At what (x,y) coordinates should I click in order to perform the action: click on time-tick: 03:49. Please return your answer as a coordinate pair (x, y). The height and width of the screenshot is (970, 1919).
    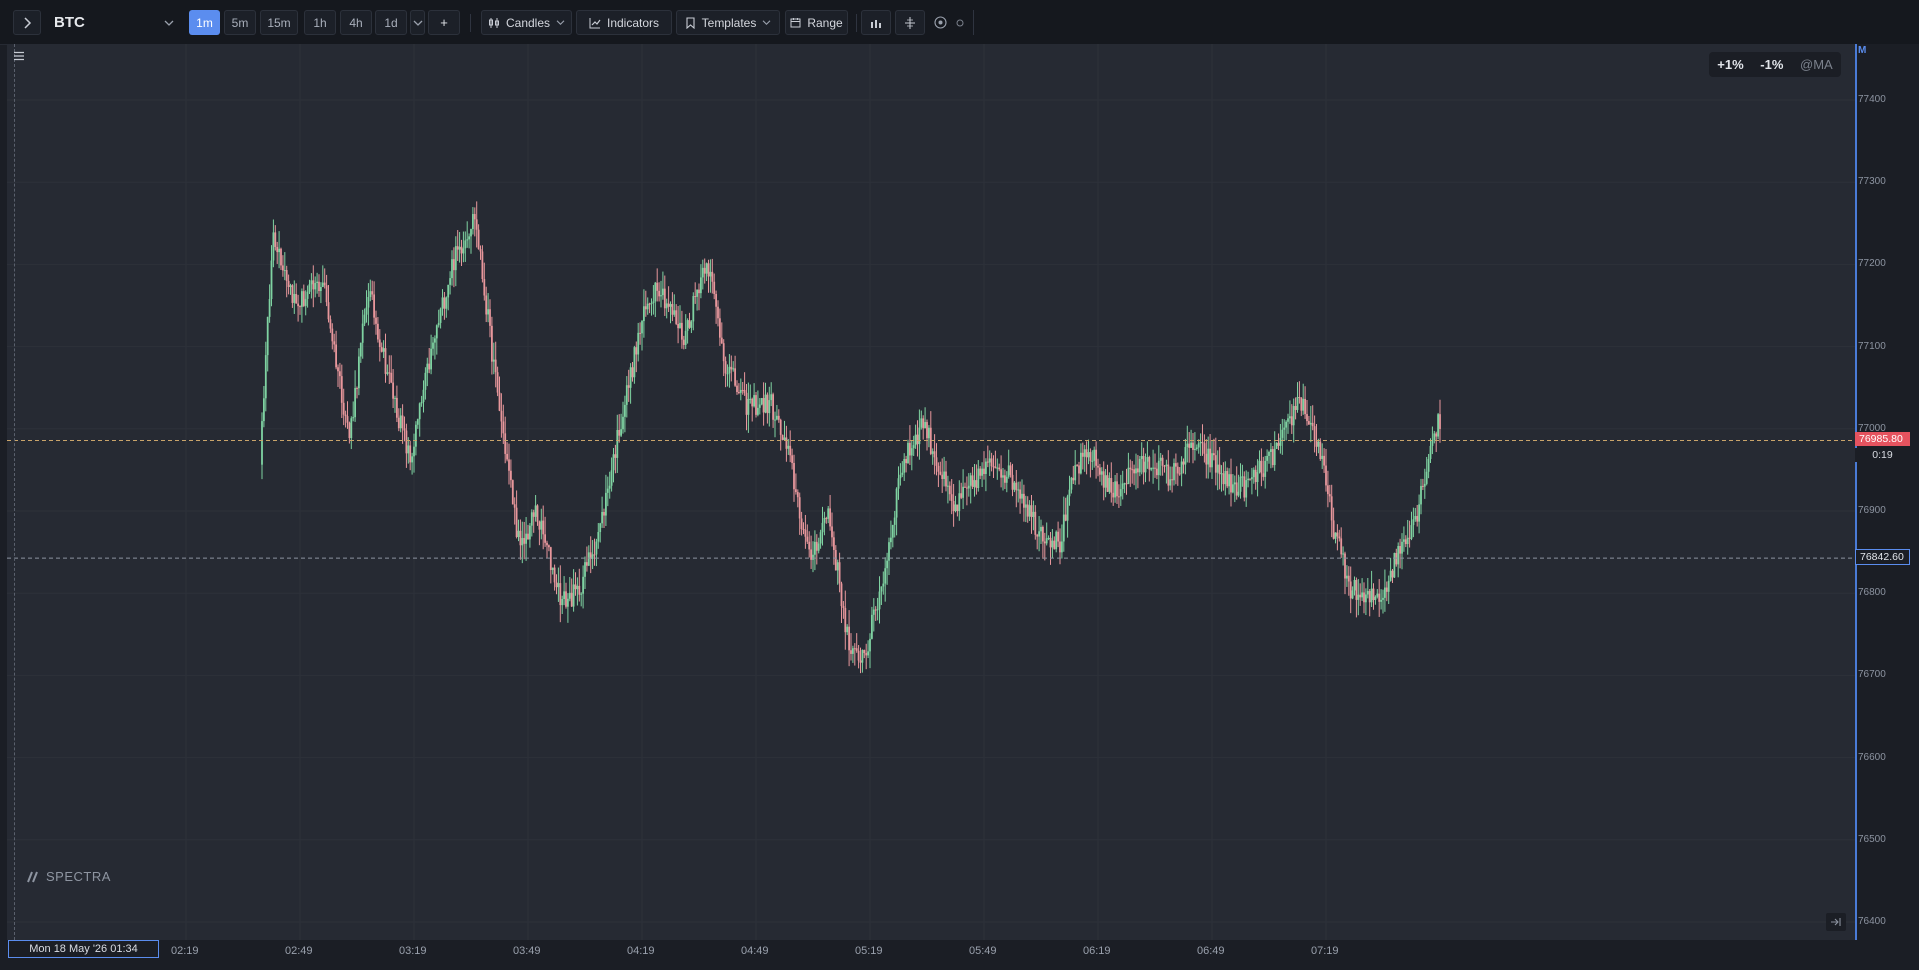
    Looking at the image, I should click on (527, 951).